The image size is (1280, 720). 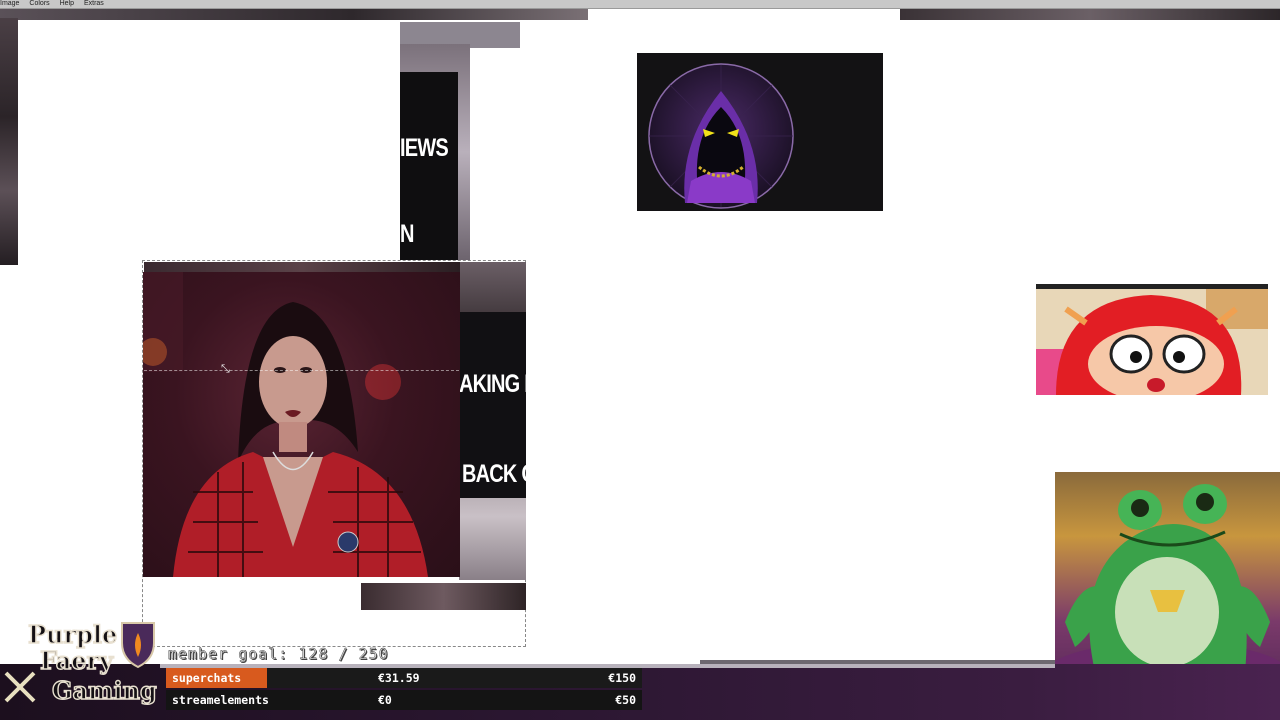 I want to click on menu-item-help: Help, so click(x=67, y=3).